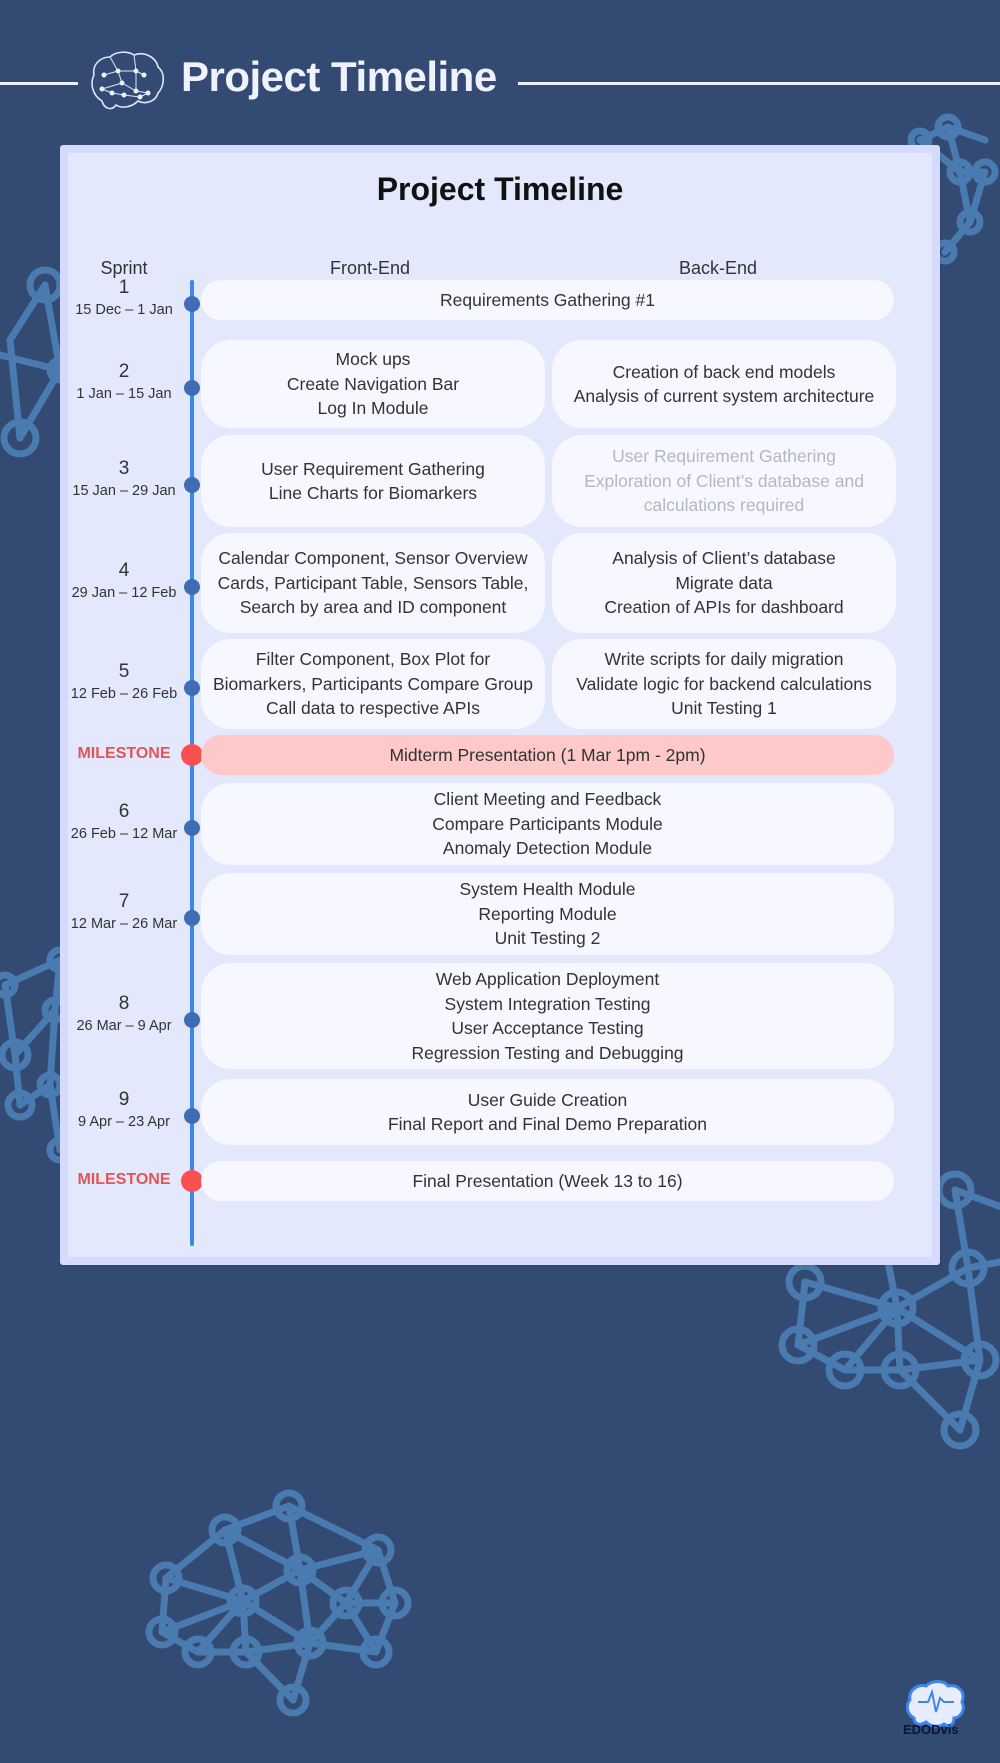  Describe the element at coordinates (724, 582) in the screenshot. I see `task-line: Migrate data` at that location.